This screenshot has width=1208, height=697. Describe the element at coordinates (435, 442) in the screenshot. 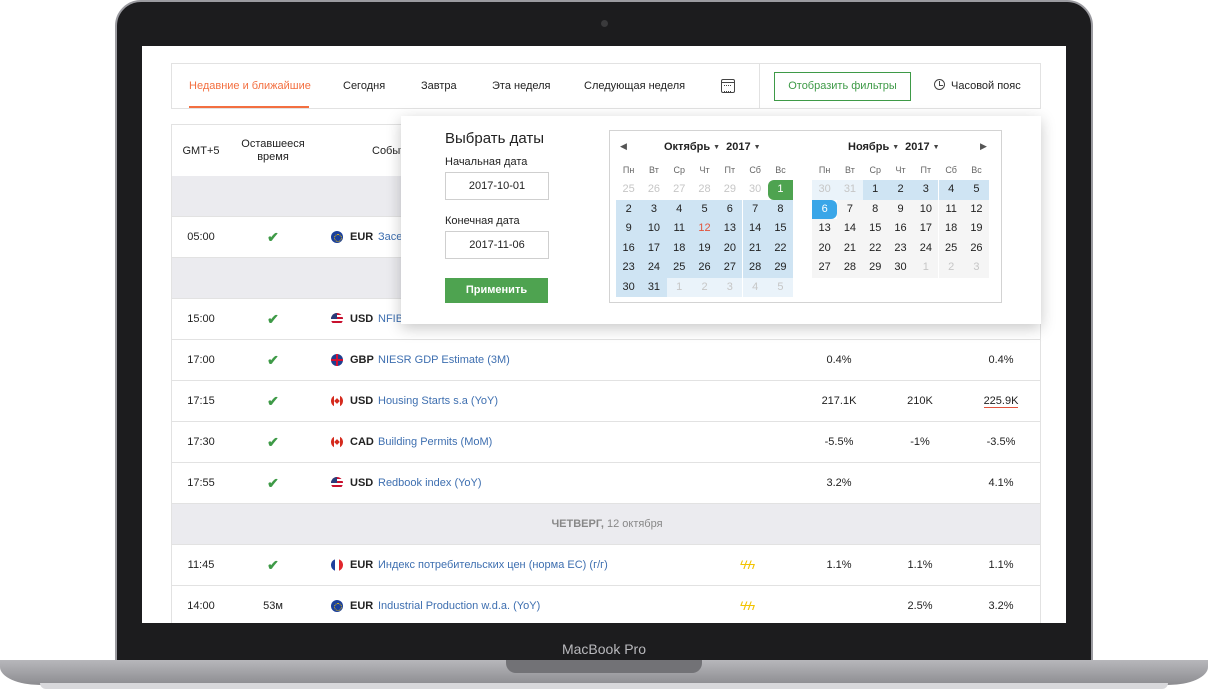

I see `event-link: Building Permits (MoM)` at that location.